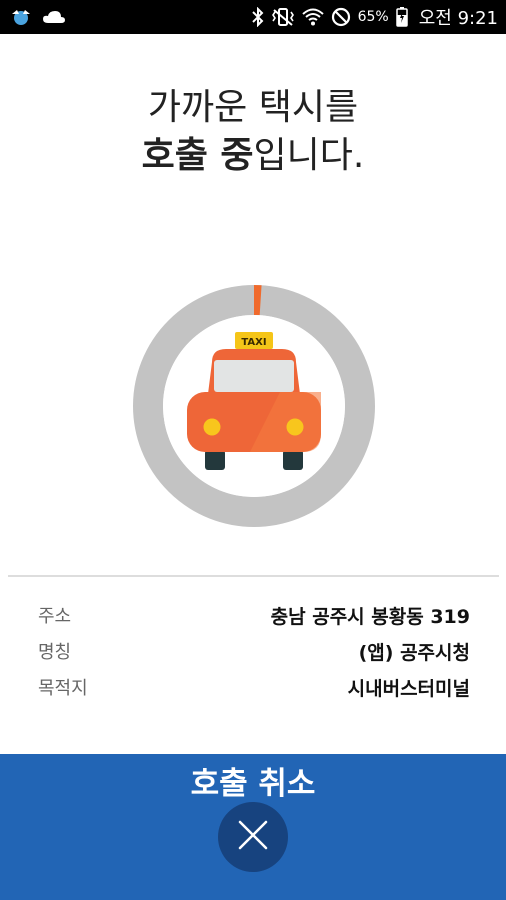  Describe the element at coordinates (312, 17) in the screenshot. I see `wifi-icon` at that location.